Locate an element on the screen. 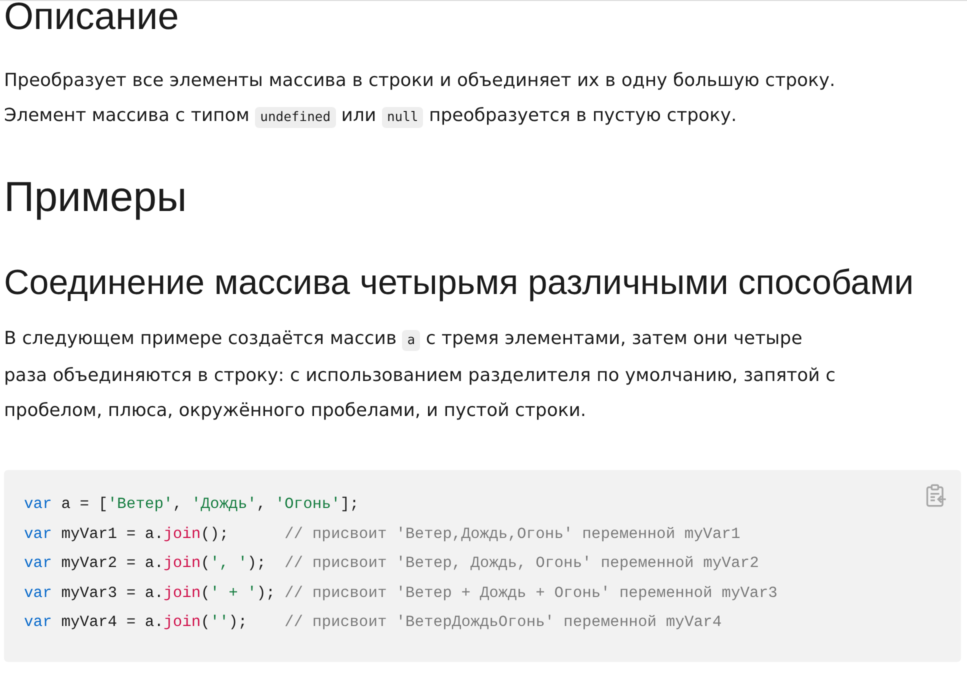  section-heading: Примеры is located at coordinates (96, 197).